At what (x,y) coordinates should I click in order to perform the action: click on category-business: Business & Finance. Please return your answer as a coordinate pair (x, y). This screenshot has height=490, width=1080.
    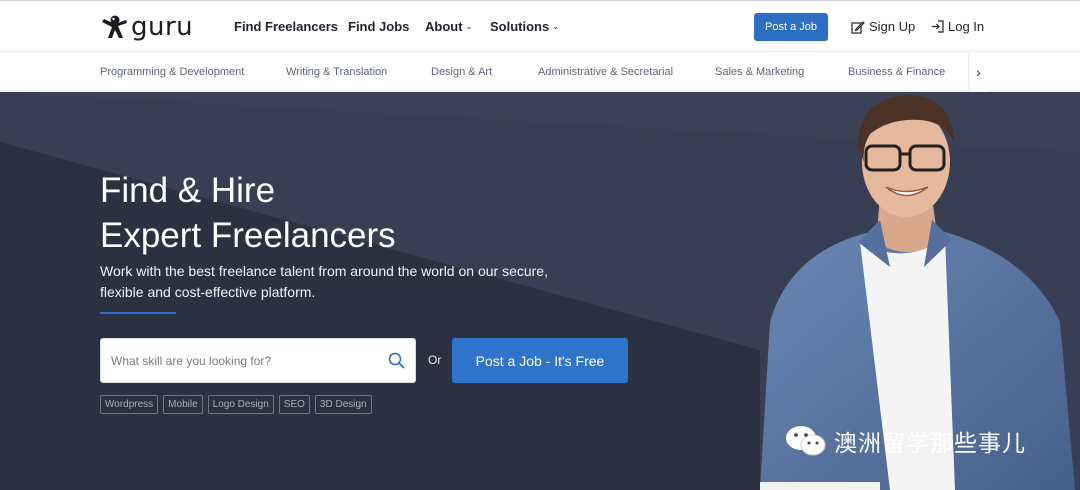
    Looking at the image, I should click on (896, 72).